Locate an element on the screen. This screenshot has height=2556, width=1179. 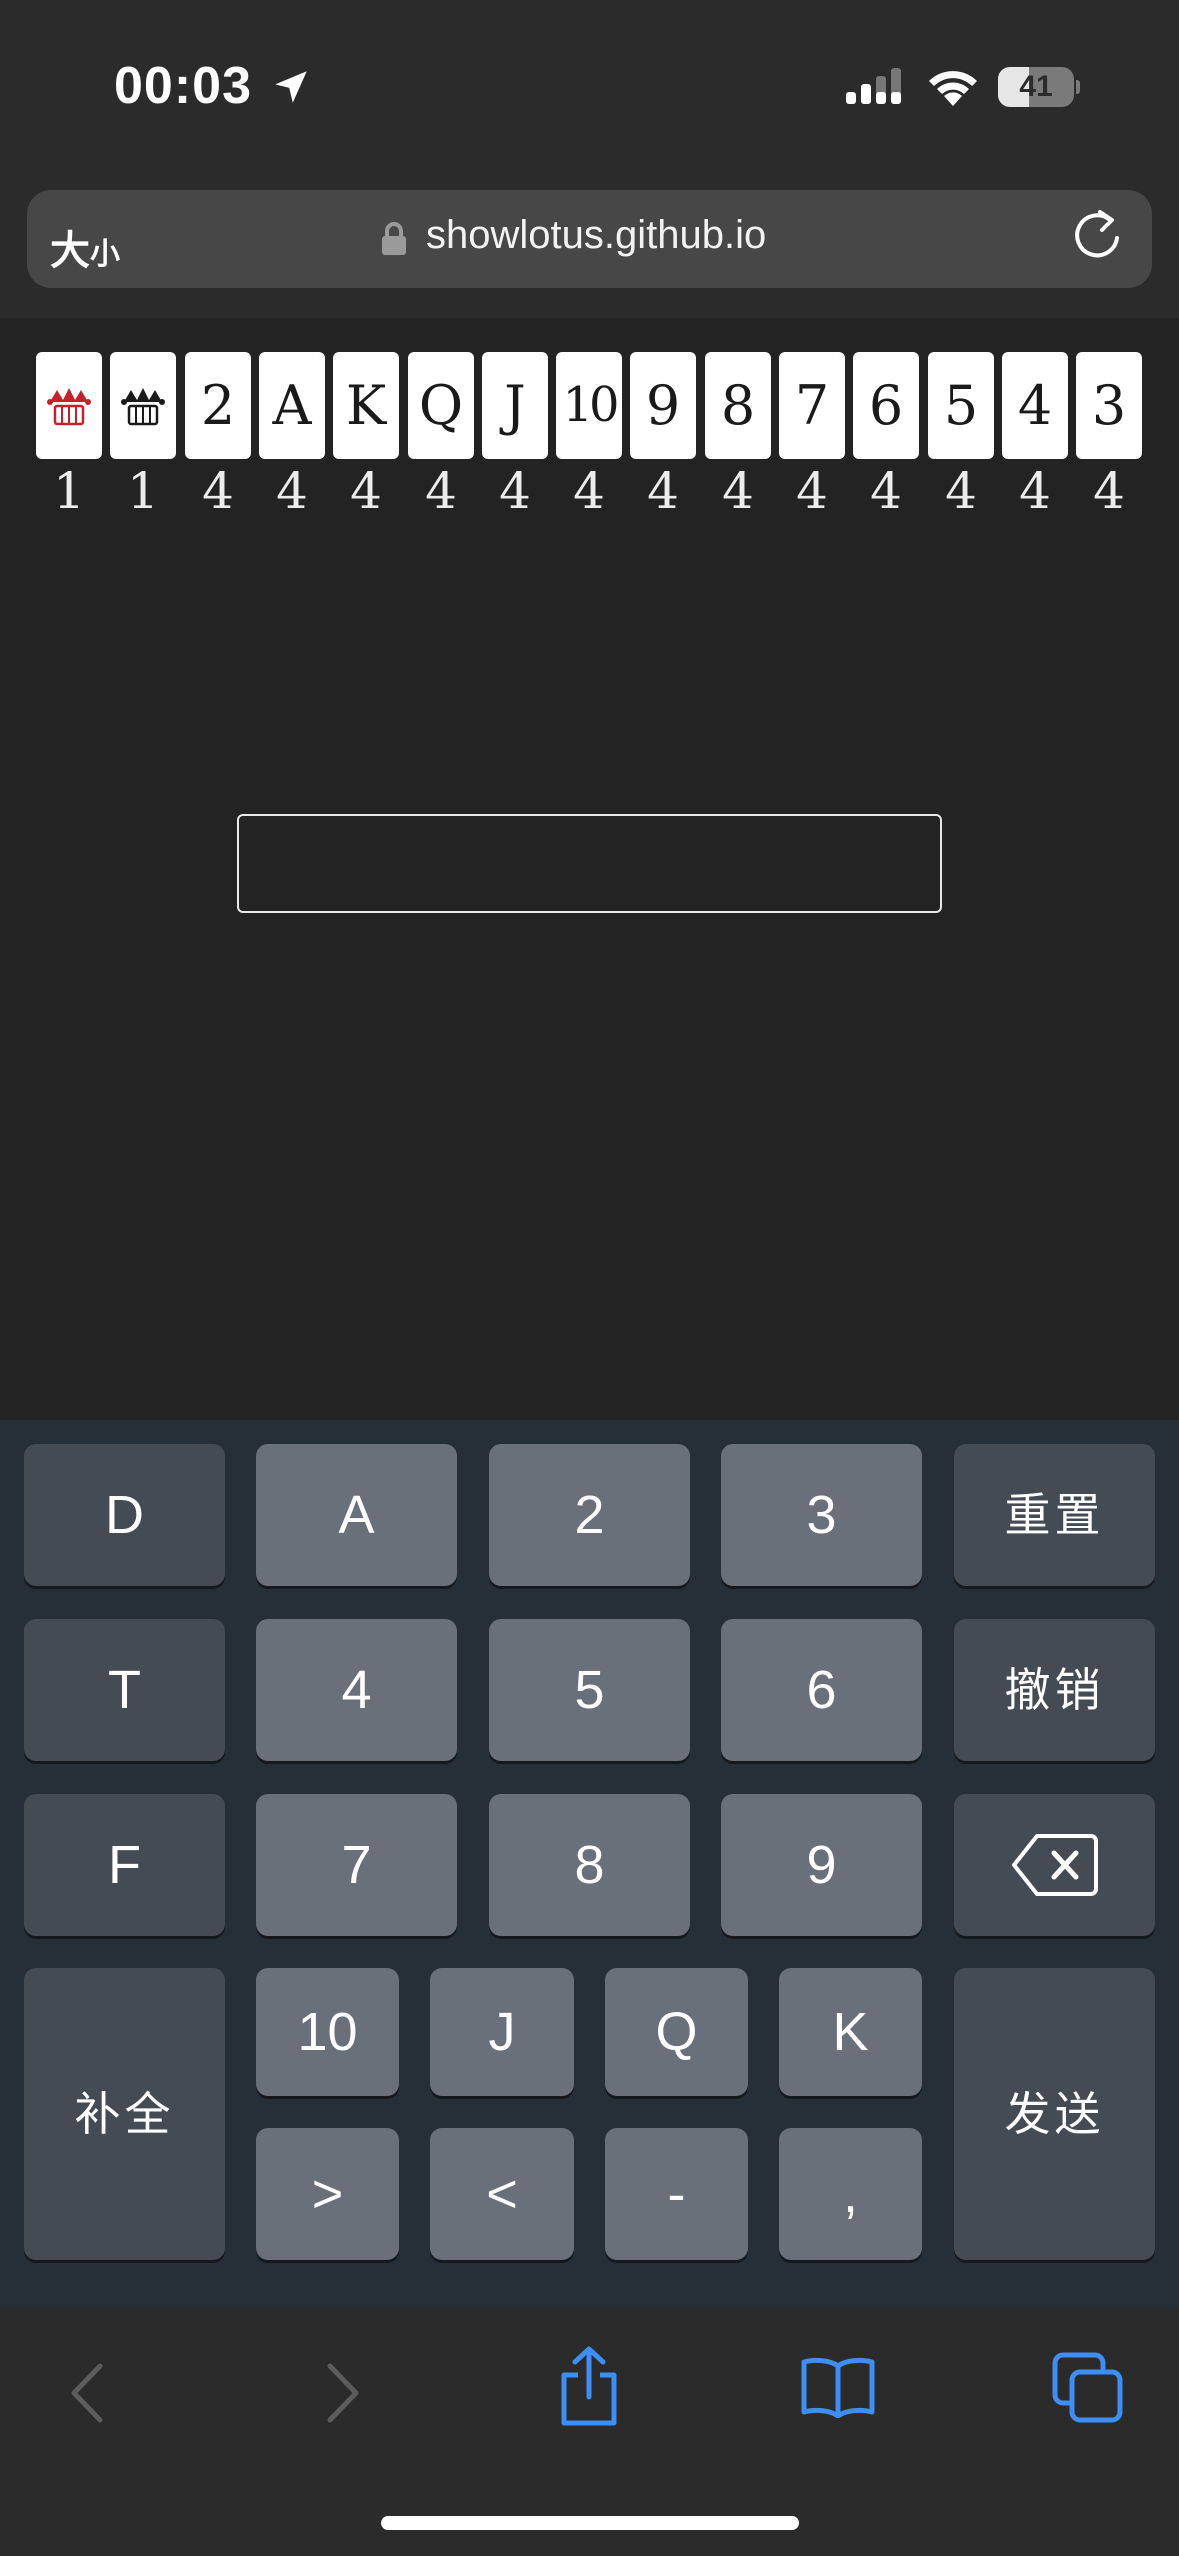
card-9: 9 is located at coordinates (663, 405).